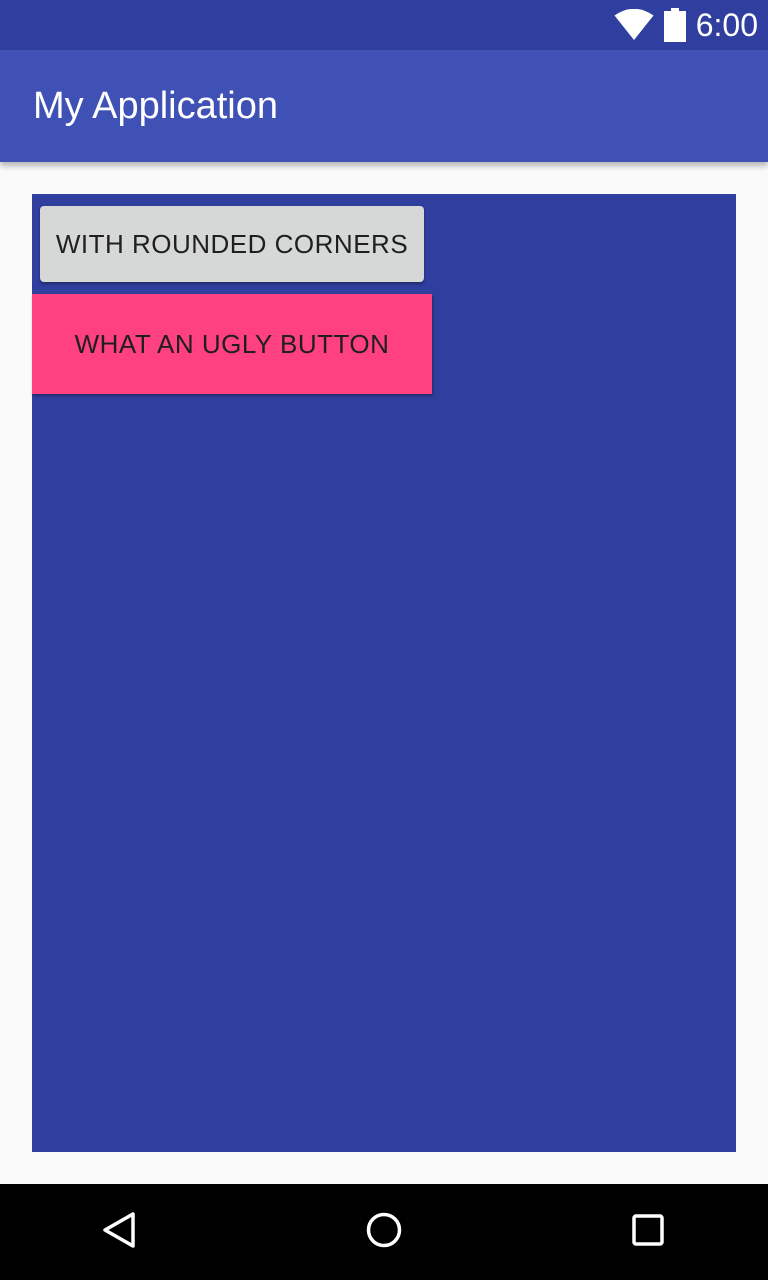 Image resolution: width=768 pixels, height=1280 pixels. Describe the element at coordinates (726, 24) in the screenshot. I see `status-clock: 6:00` at that location.